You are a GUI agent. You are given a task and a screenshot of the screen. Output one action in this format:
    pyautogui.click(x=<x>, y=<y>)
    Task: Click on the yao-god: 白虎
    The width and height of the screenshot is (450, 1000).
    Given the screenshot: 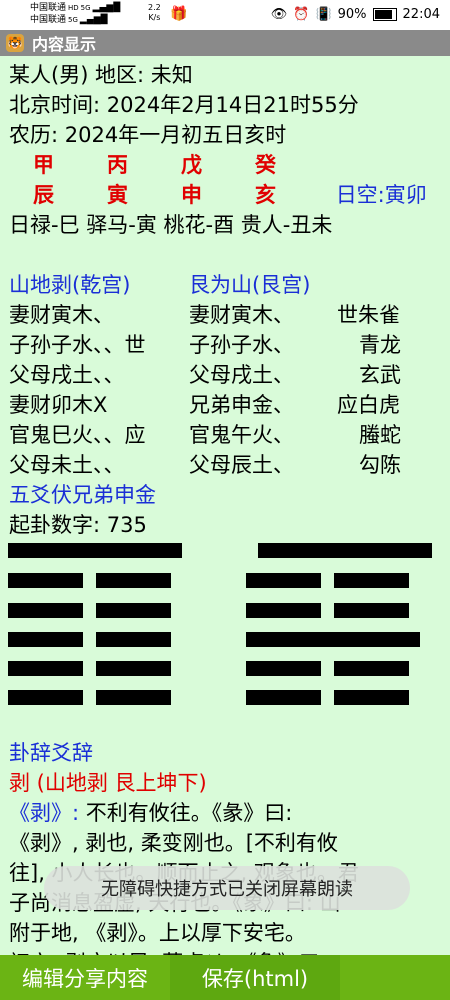 What is the action you would take?
    pyautogui.click(x=379, y=405)
    